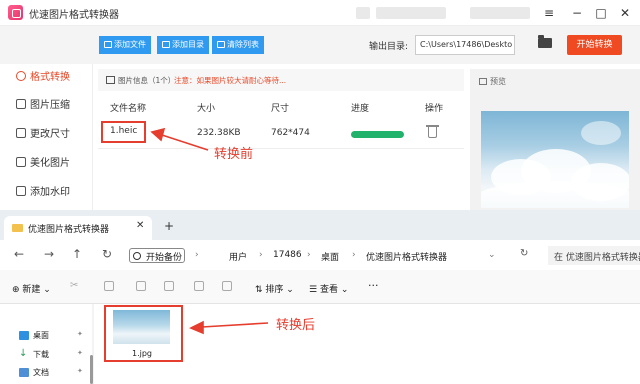 This screenshot has width=640, height=384. What do you see at coordinates (434, 109) in the screenshot?
I see `col-header-actions: 操作` at bounding box center [434, 109].